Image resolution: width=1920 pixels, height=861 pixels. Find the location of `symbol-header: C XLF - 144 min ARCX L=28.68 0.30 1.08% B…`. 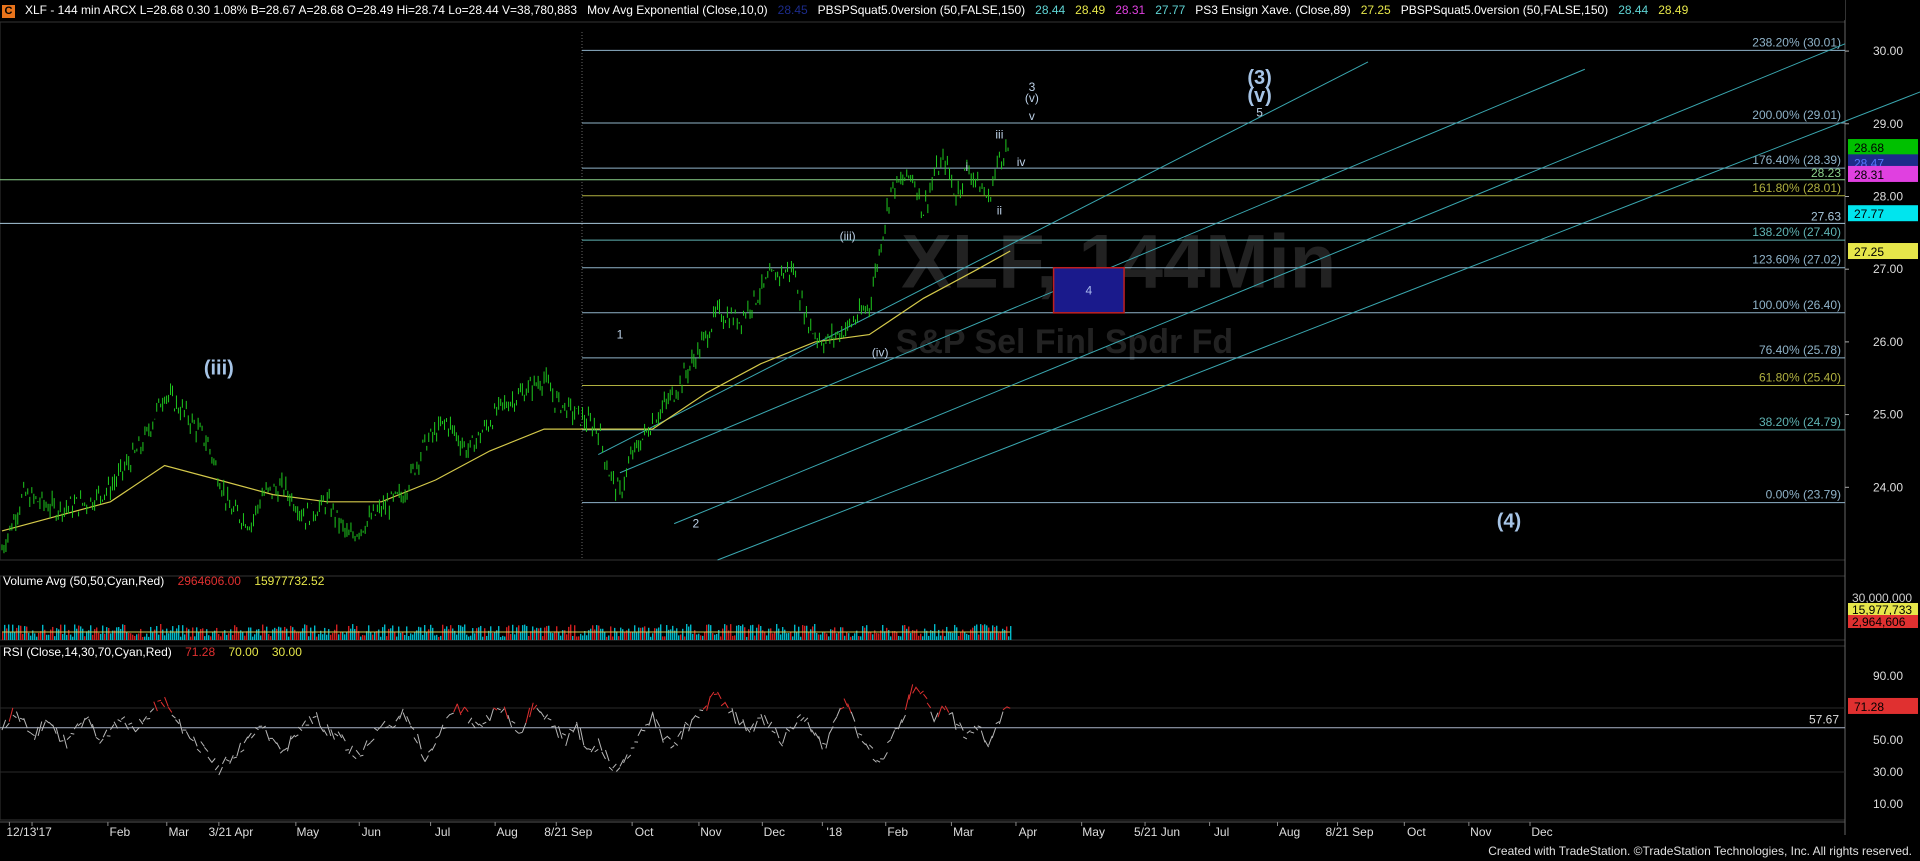

symbol-header: C XLF - 144 min ARCX L=28.68 0.30 1.08% B… is located at coordinates (922, 10).